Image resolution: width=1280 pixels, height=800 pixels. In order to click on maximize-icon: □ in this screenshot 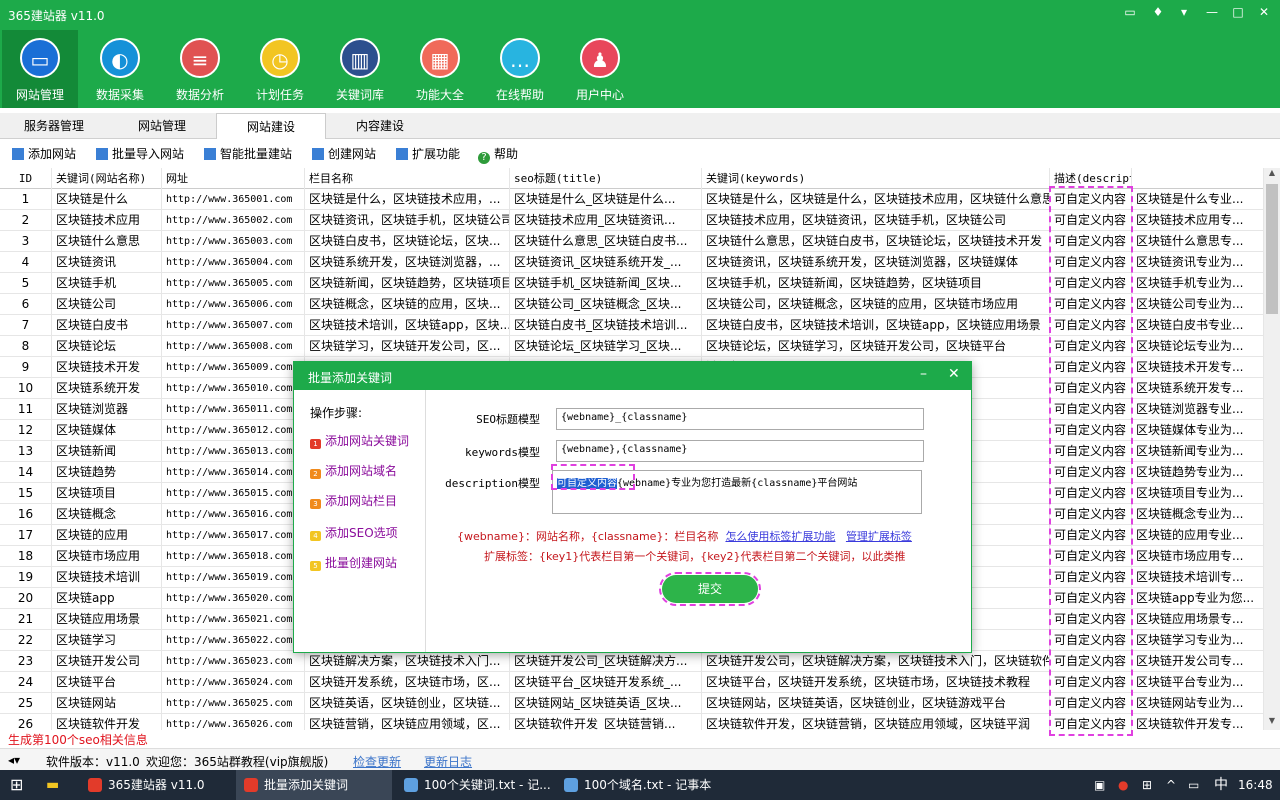, I will do `click(1238, 12)`.